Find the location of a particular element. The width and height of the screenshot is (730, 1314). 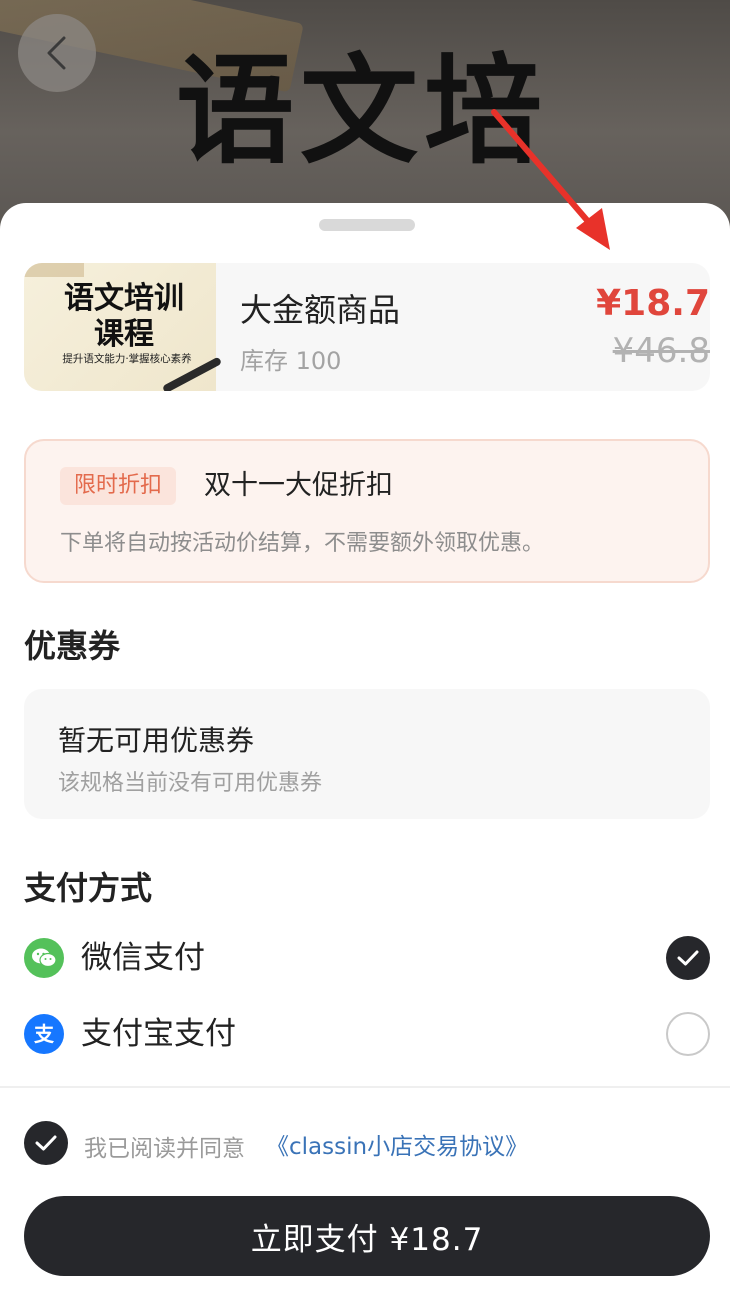

product-name: 大金额商品 is located at coordinates (320, 310).